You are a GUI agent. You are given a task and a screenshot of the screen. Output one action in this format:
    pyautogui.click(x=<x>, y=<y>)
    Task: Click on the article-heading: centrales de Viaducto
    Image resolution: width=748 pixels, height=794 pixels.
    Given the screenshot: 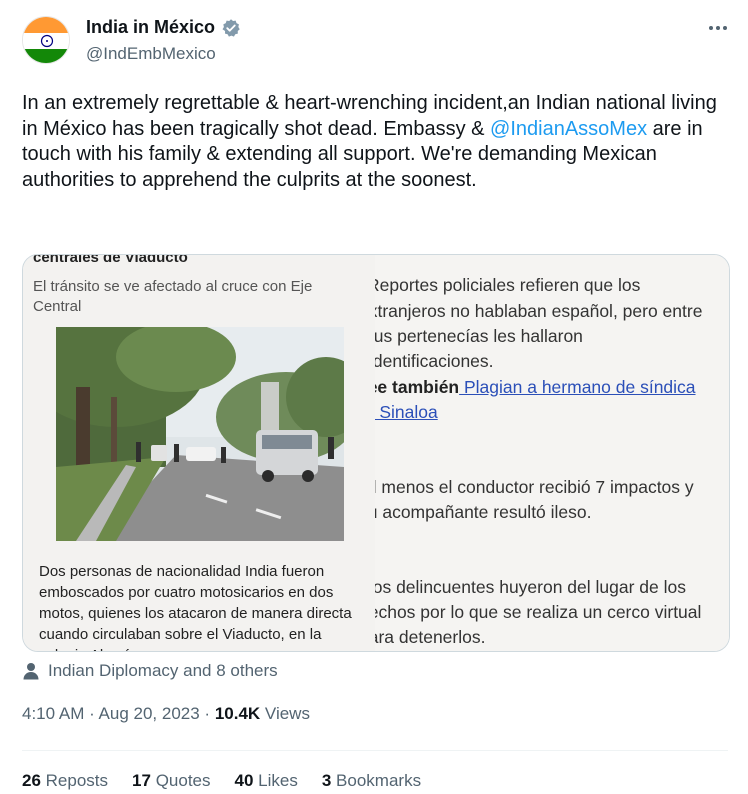 What is the action you would take?
    pyautogui.click(x=110, y=260)
    